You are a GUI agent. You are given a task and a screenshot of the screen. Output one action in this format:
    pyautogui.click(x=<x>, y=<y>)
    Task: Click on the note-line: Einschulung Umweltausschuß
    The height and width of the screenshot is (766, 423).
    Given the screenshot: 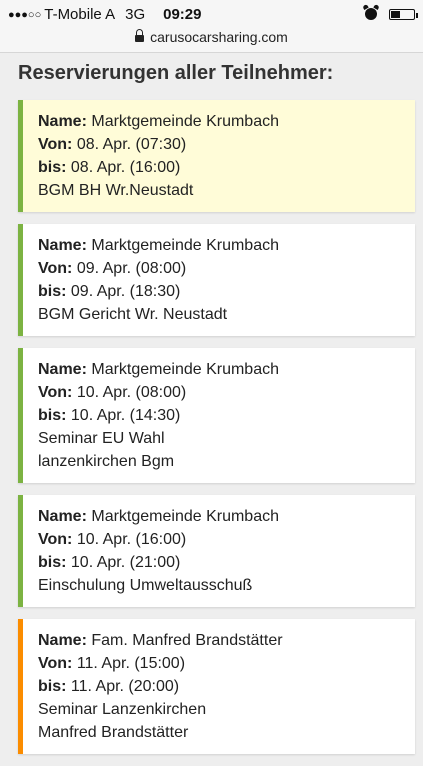 What is the action you would take?
    pyautogui.click(x=145, y=585)
    